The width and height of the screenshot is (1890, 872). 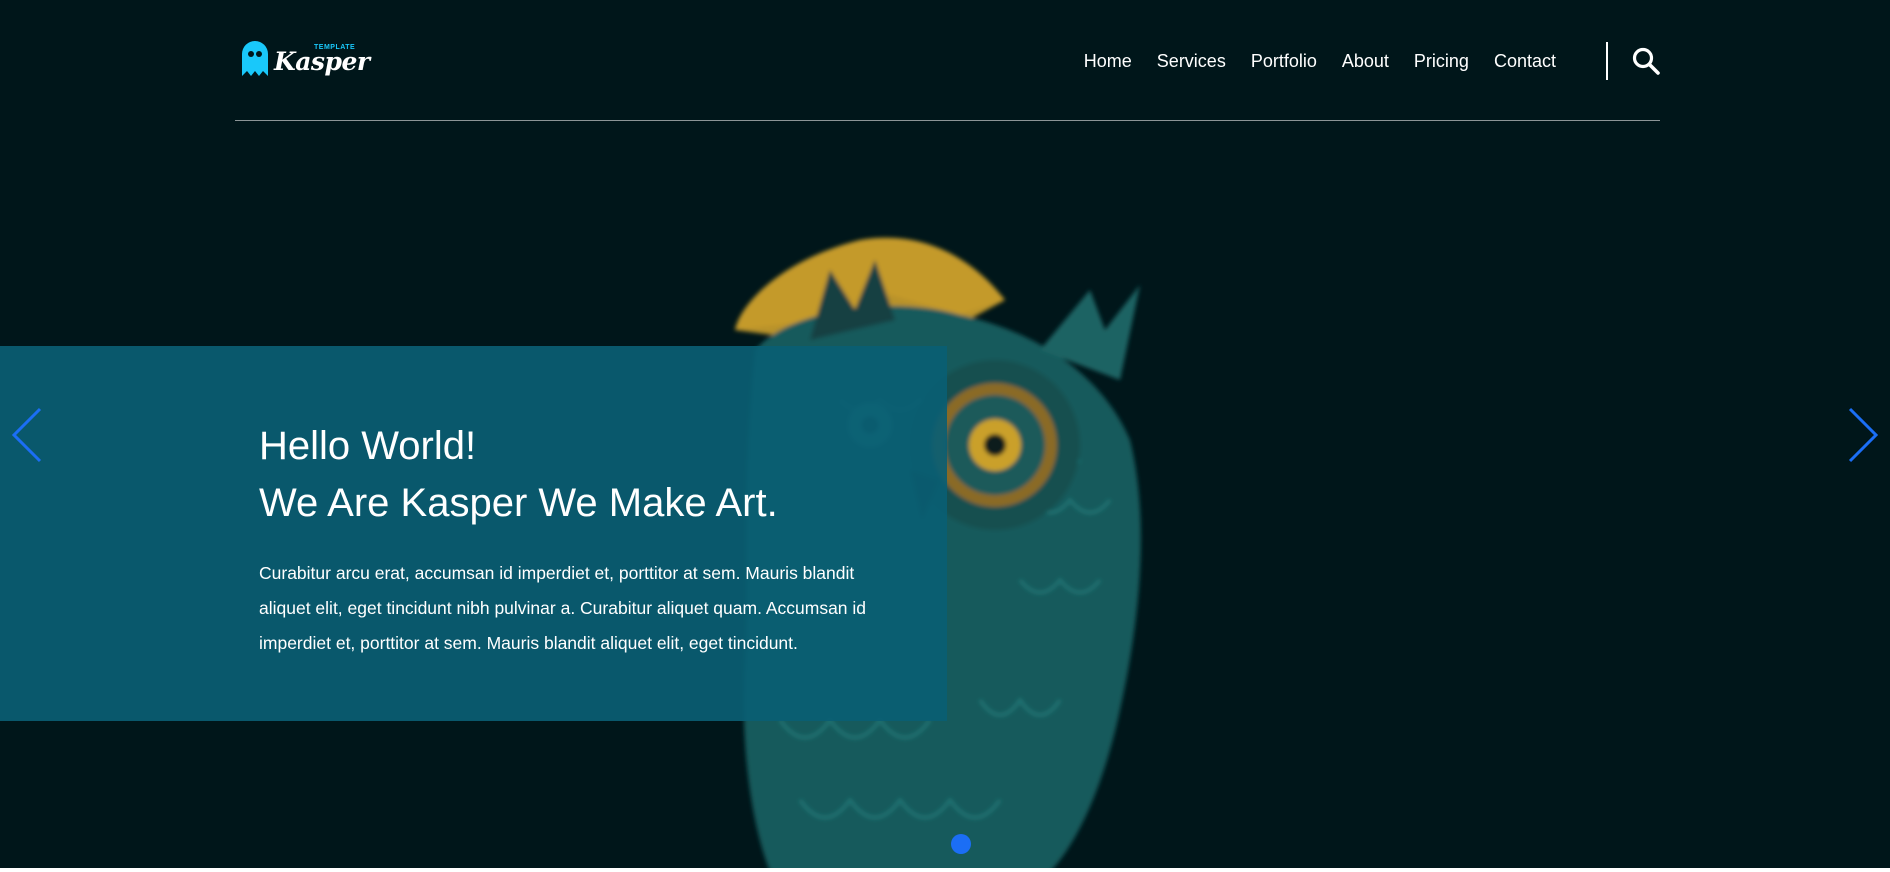 I want to click on nav-pricing: Pricing, so click(x=1441, y=61).